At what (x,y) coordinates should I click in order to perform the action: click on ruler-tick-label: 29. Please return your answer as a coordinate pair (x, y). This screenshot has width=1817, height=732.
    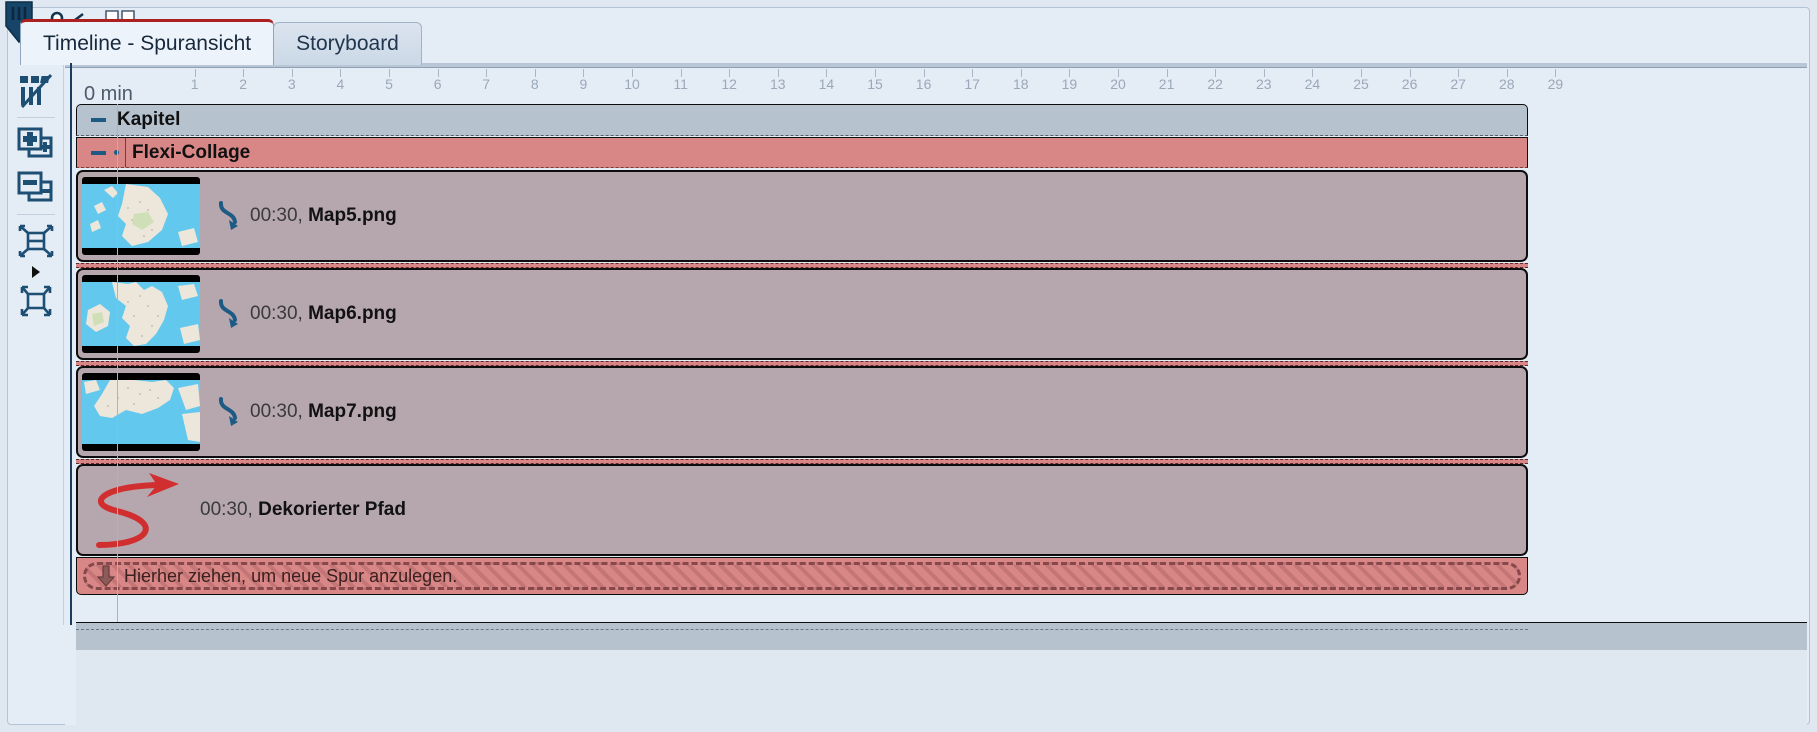
    Looking at the image, I should click on (1555, 84).